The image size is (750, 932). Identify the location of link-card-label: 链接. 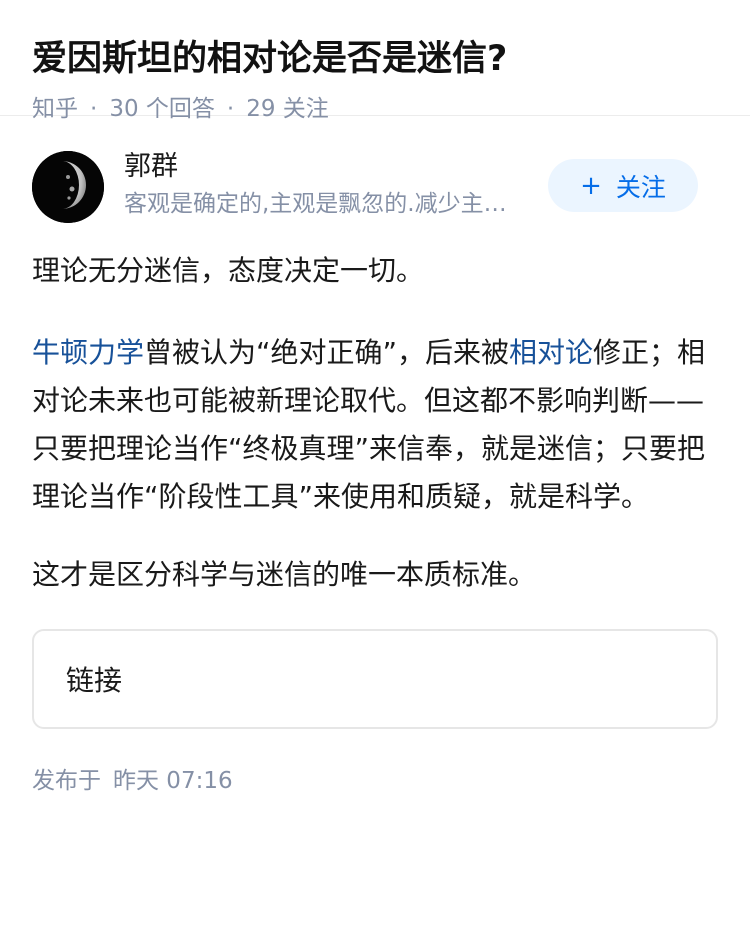
(94, 680).